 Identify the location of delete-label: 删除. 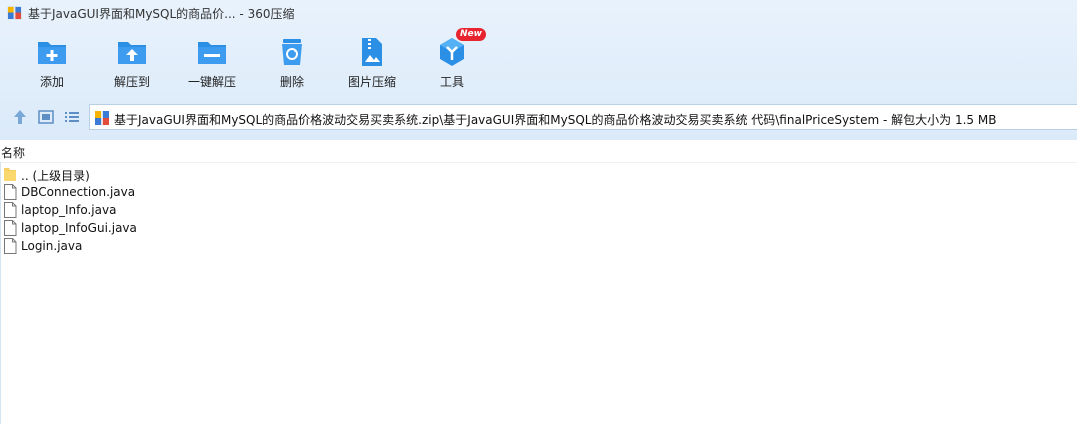
(291, 82).